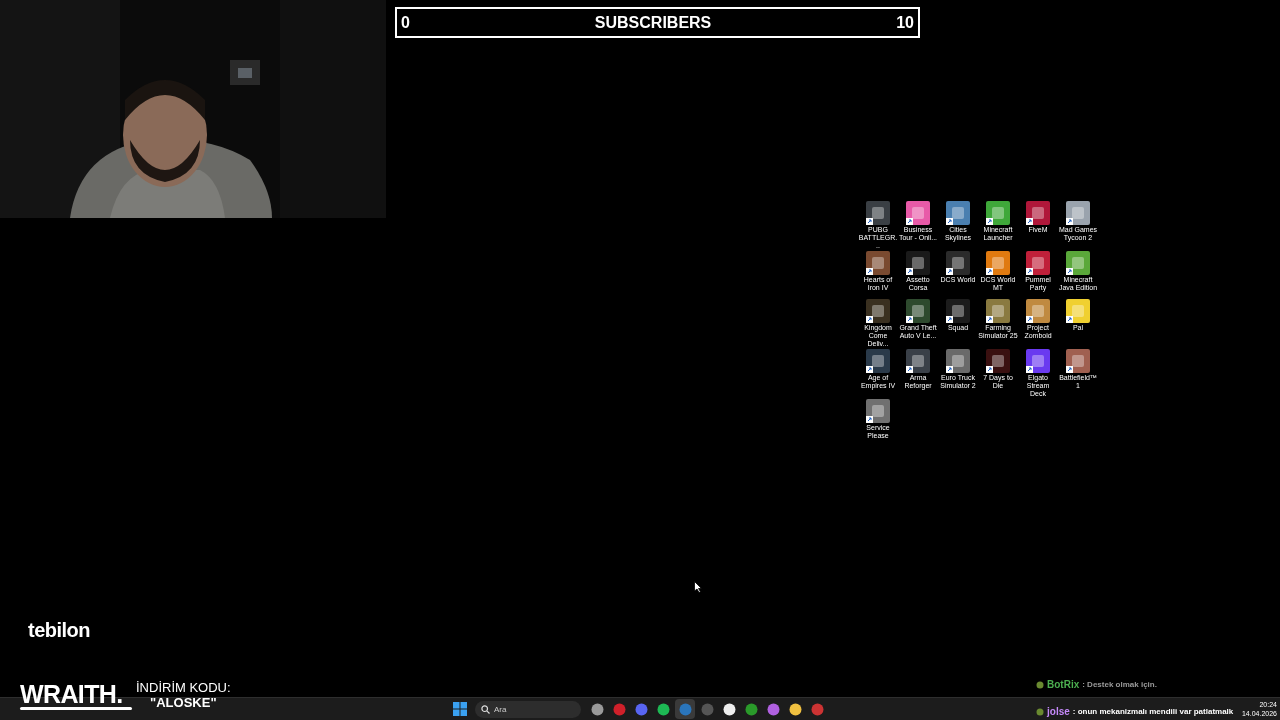 The height and width of the screenshot is (720, 1280). Describe the element at coordinates (905, 22) in the screenshot. I see `goal-target: 10` at that location.